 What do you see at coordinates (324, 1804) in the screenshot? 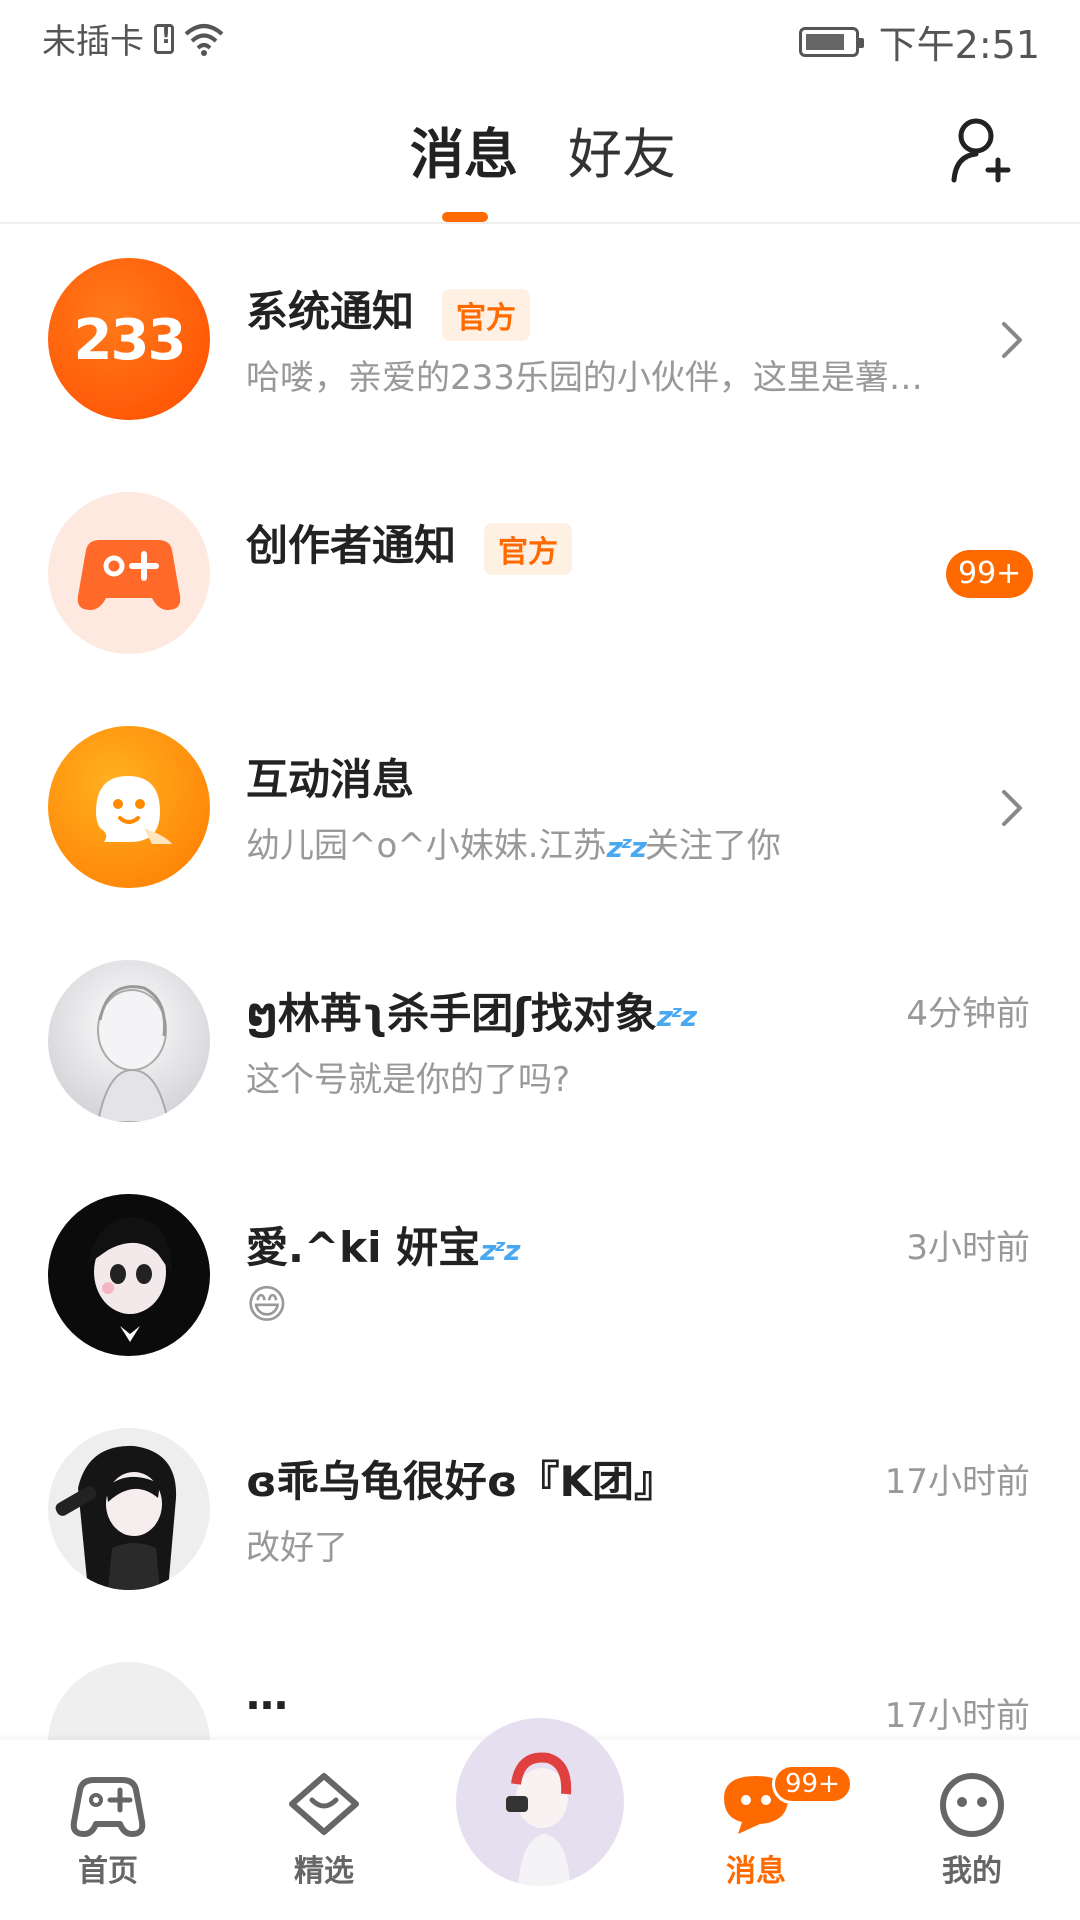
I see `heart-chat-icon` at bounding box center [324, 1804].